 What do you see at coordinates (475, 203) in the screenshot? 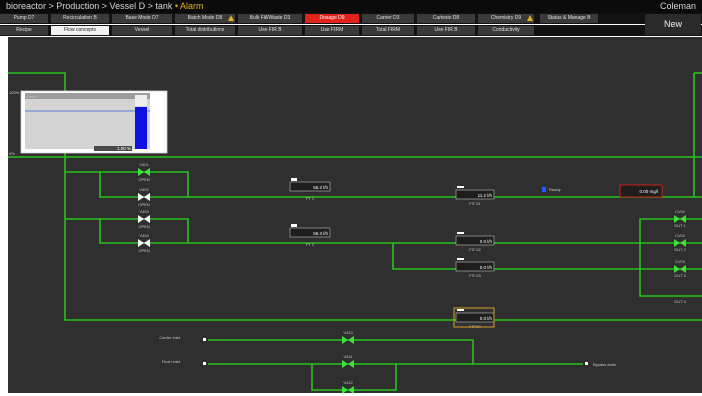
I see `instrument-tag: FIT 01` at bounding box center [475, 203].